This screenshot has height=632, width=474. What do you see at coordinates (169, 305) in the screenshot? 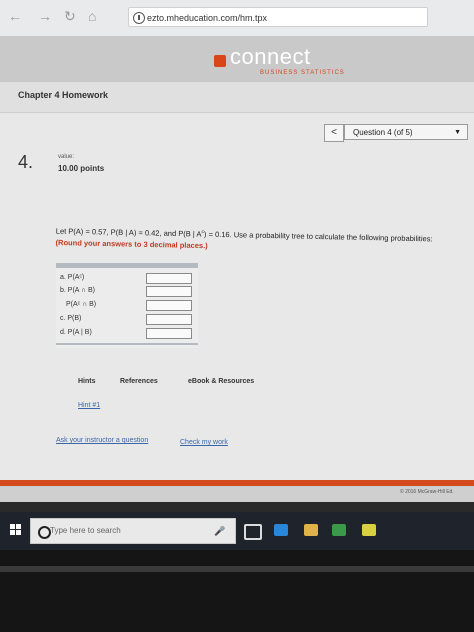
I see `answer-input-b2` at bounding box center [169, 305].